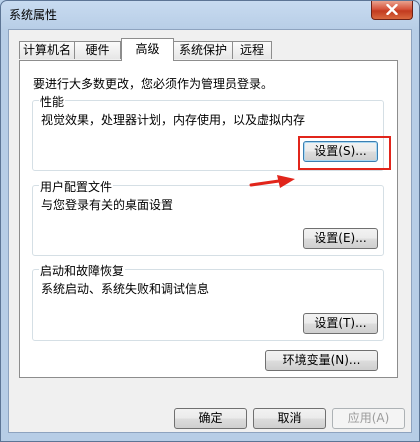 The height and width of the screenshot is (442, 420). What do you see at coordinates (125, 289) in the screenshot?
I see `startup-recovery-description: 系统启动、系统失败和调试信息` at bounding box center [125, 289].